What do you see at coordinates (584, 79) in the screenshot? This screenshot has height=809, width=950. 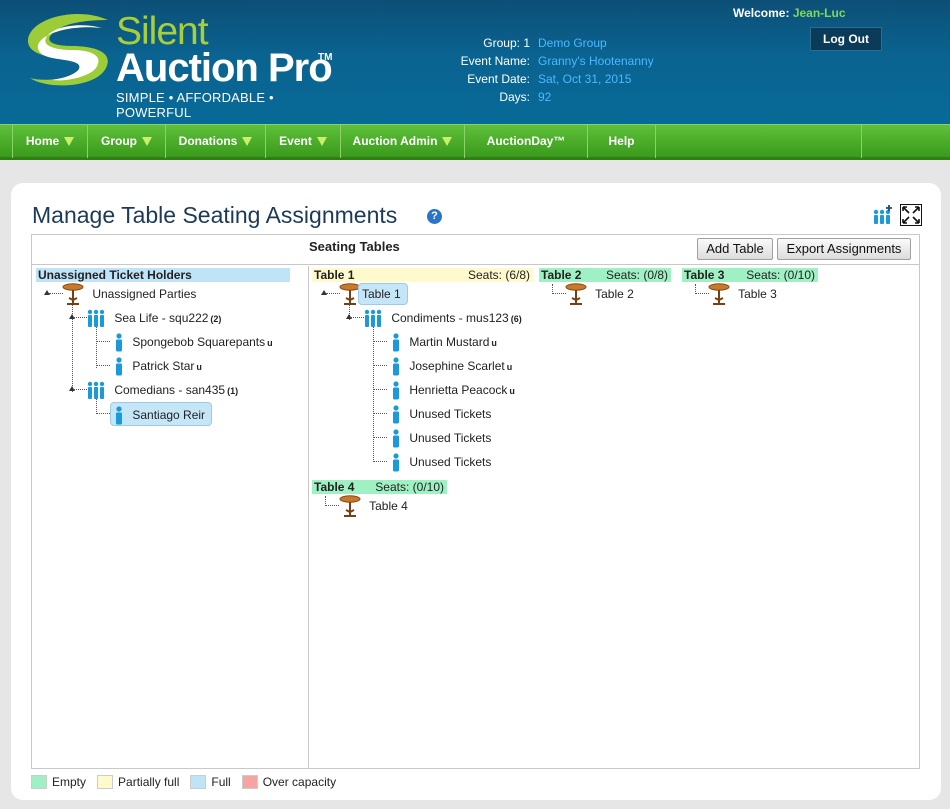 I see `event-date-link: Sat, Oct 31, 2015` at bounding box center [584, 79].